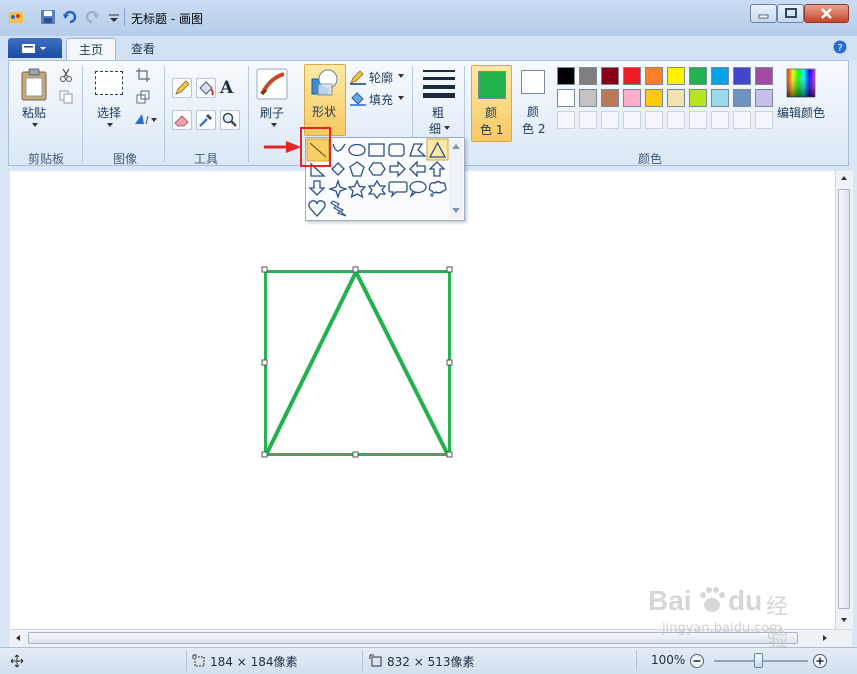  Describe the element at coordinates (438, 112) in the screenshot. I see `size-label-line1: 粗` at that location.